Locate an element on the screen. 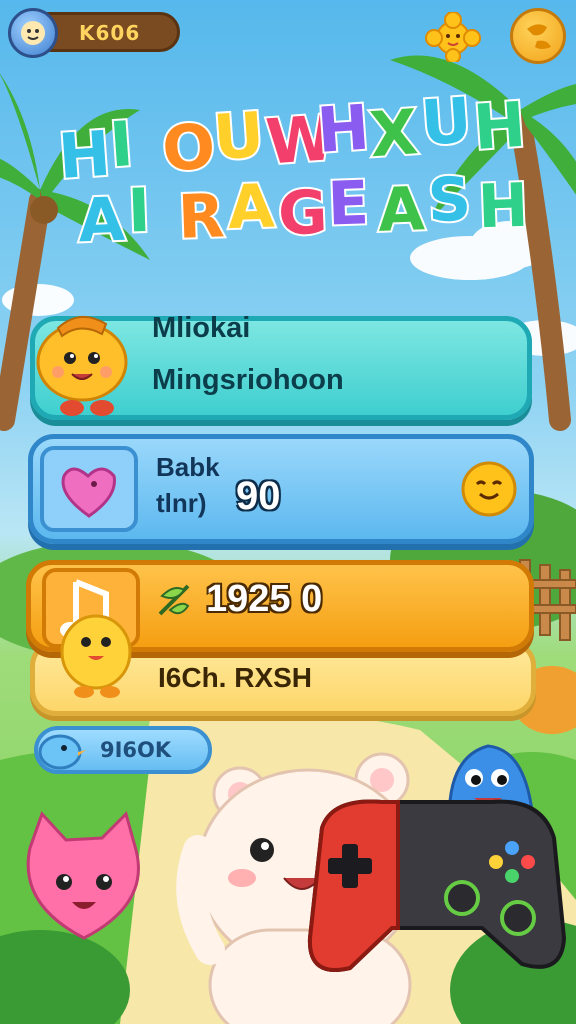  smiley-coin-icon is located at coordinates (489, 489).